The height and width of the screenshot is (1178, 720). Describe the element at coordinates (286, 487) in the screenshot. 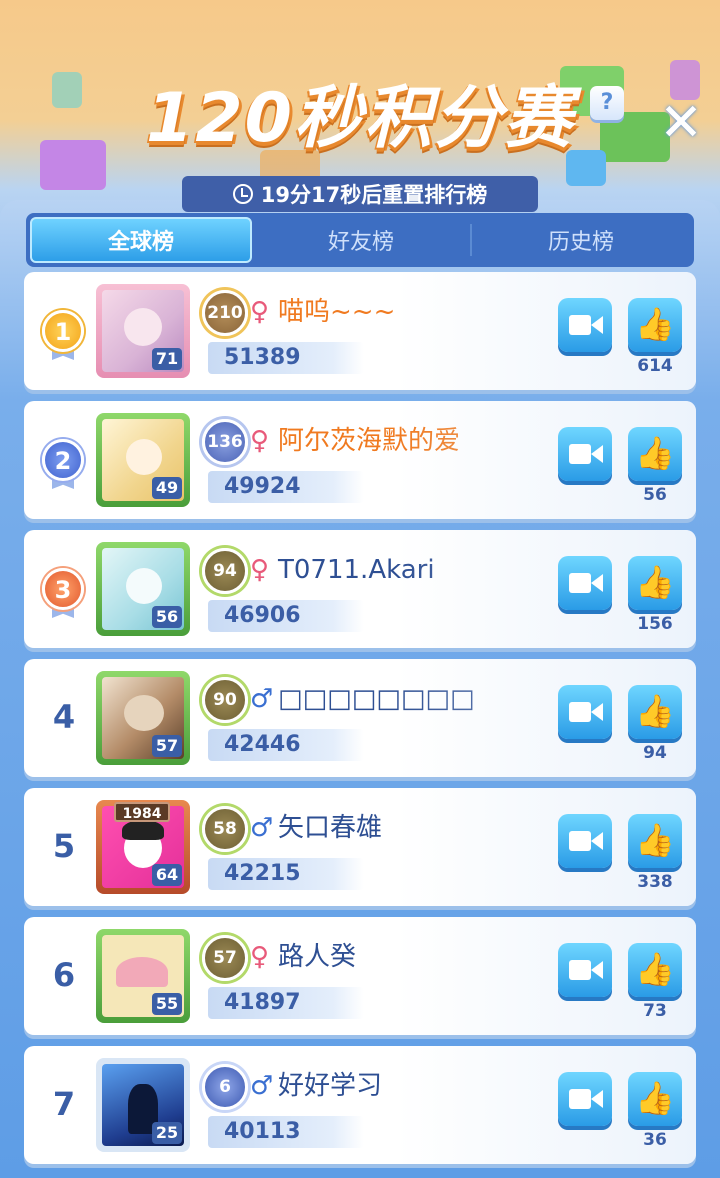

I see `player-score: 49924` at that location.